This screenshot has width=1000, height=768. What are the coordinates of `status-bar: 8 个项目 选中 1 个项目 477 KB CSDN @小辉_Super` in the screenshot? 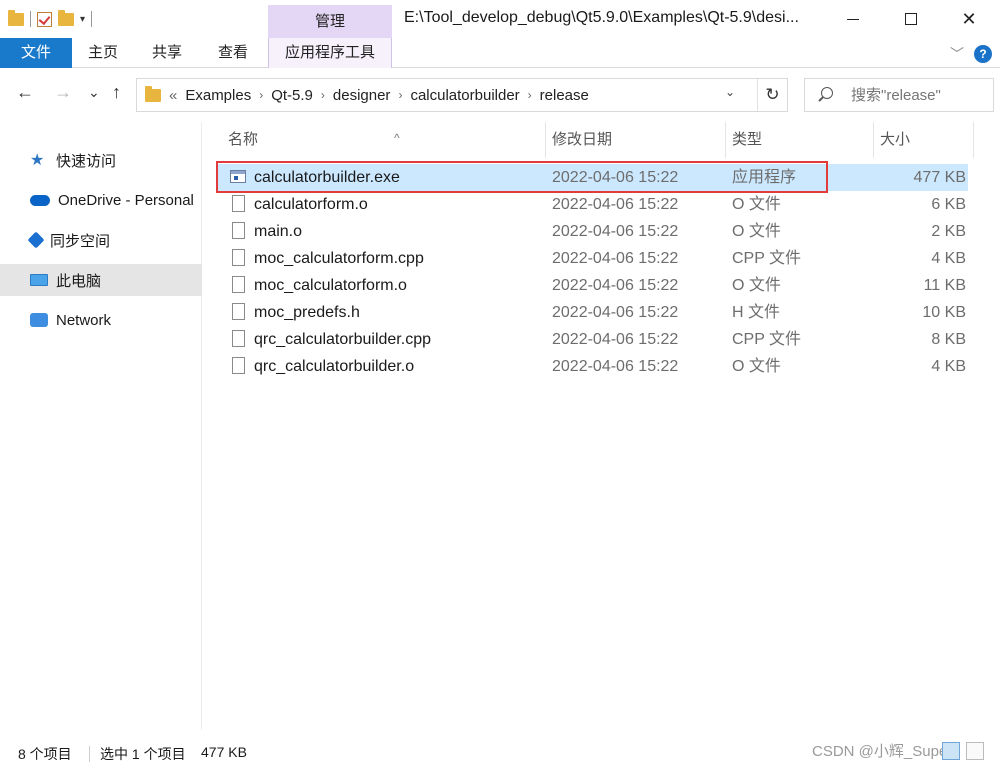 It's located at (500, 753).